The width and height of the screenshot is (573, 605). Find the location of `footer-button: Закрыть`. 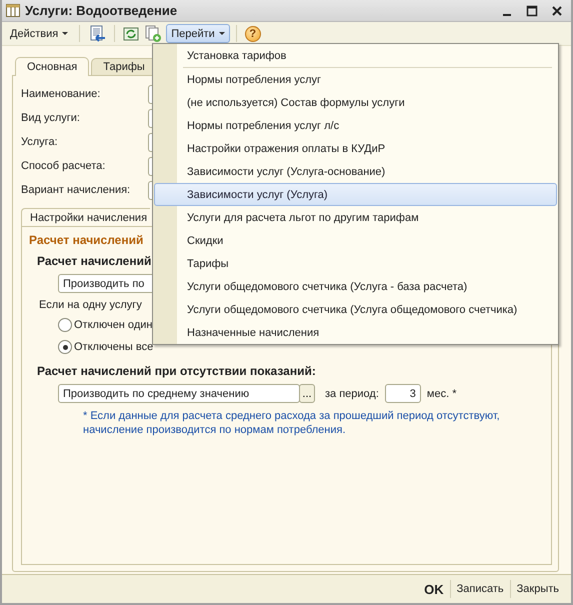

footer-button: Закрыть is located at coordinates (537, 589).